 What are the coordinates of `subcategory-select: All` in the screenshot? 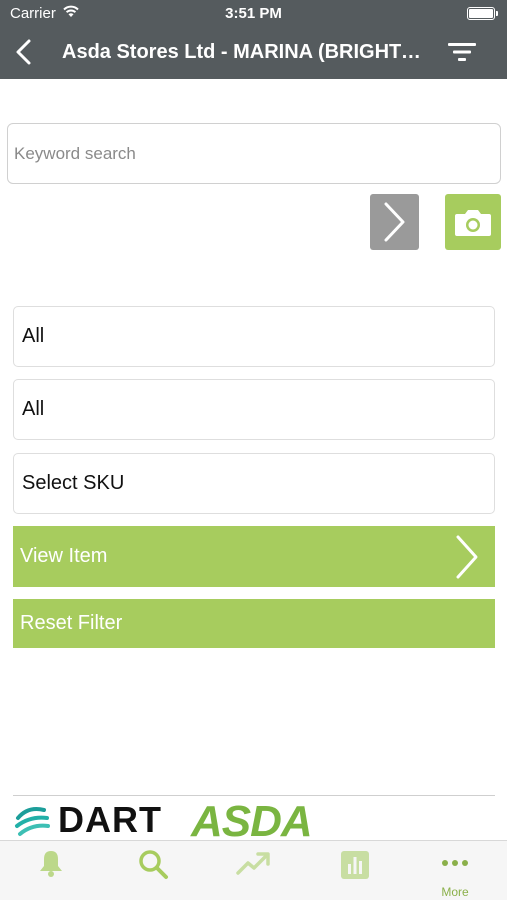 It's located at (254, 409).